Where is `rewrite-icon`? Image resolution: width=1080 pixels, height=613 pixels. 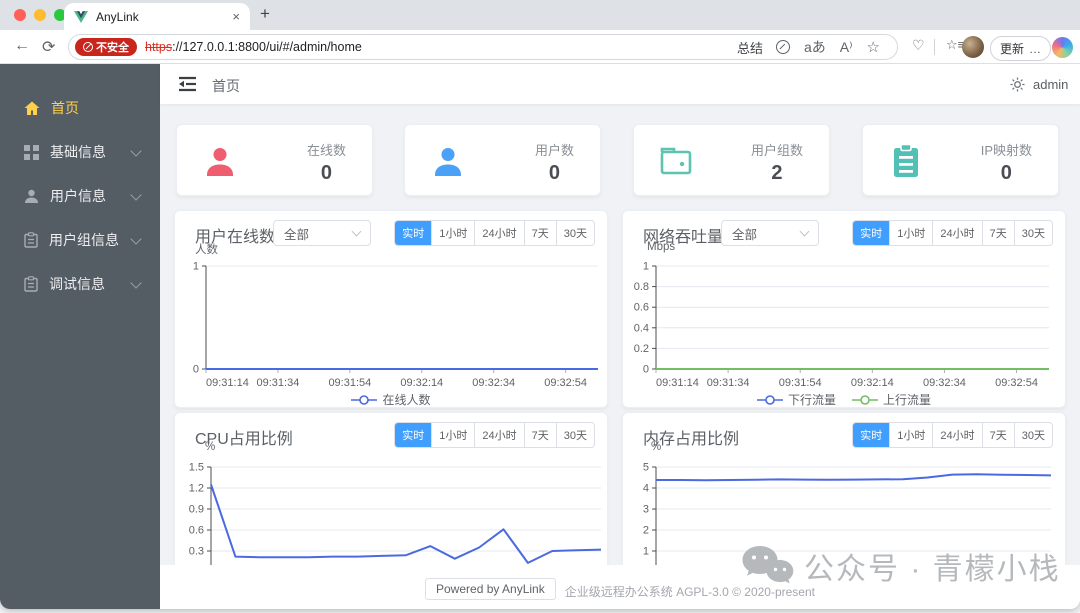
rewrite-icon is located at coordinates (782, 47).